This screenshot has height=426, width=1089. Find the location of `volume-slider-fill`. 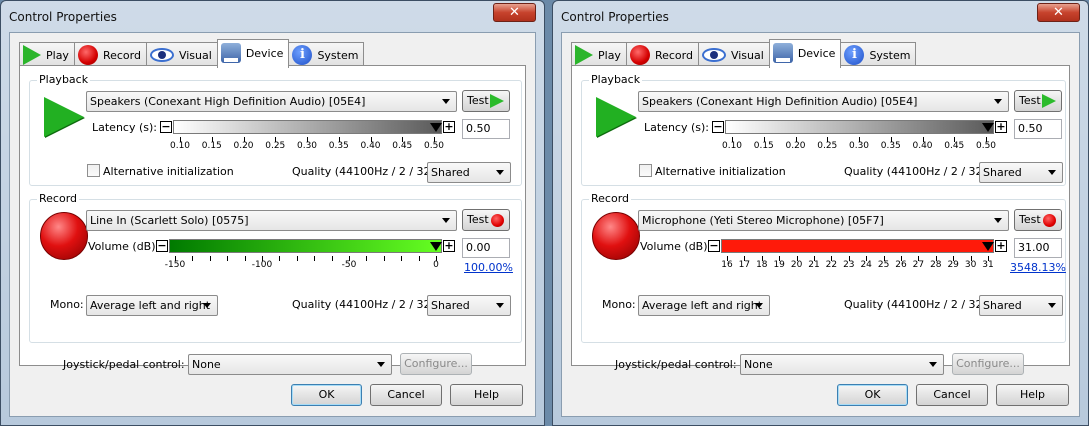

volume-slider-fill is located at coordinates (857, 246).